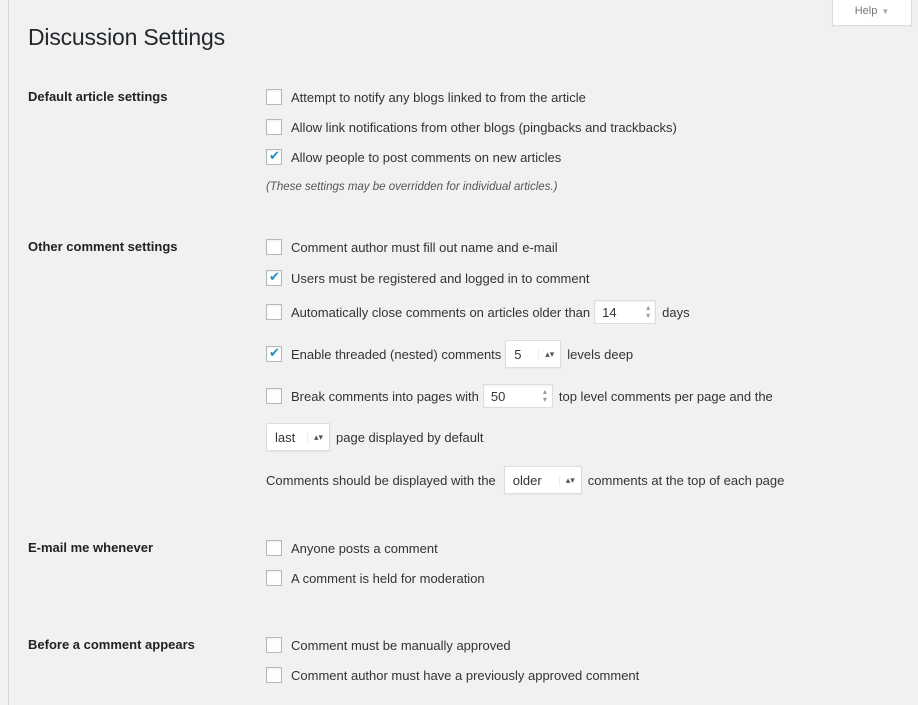 Image resolution: width=918 pixels, height=705 pixels. What do you see at coordinates (866, 11) in the screenshot?
I see `help-tab-label: Help` at bounding box center [866, 11].